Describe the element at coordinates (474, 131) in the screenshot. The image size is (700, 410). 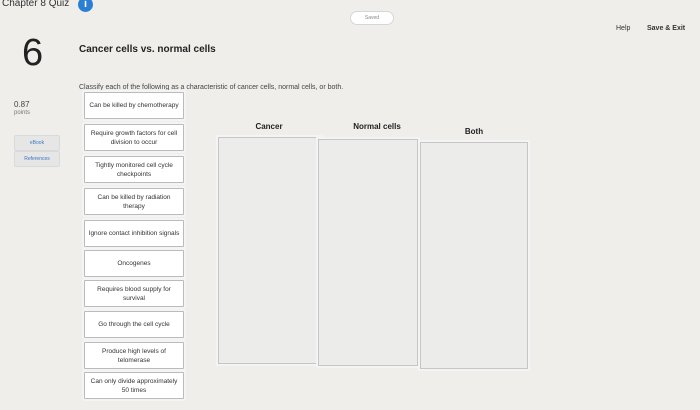
I see `column-header-both: Both` at that location.